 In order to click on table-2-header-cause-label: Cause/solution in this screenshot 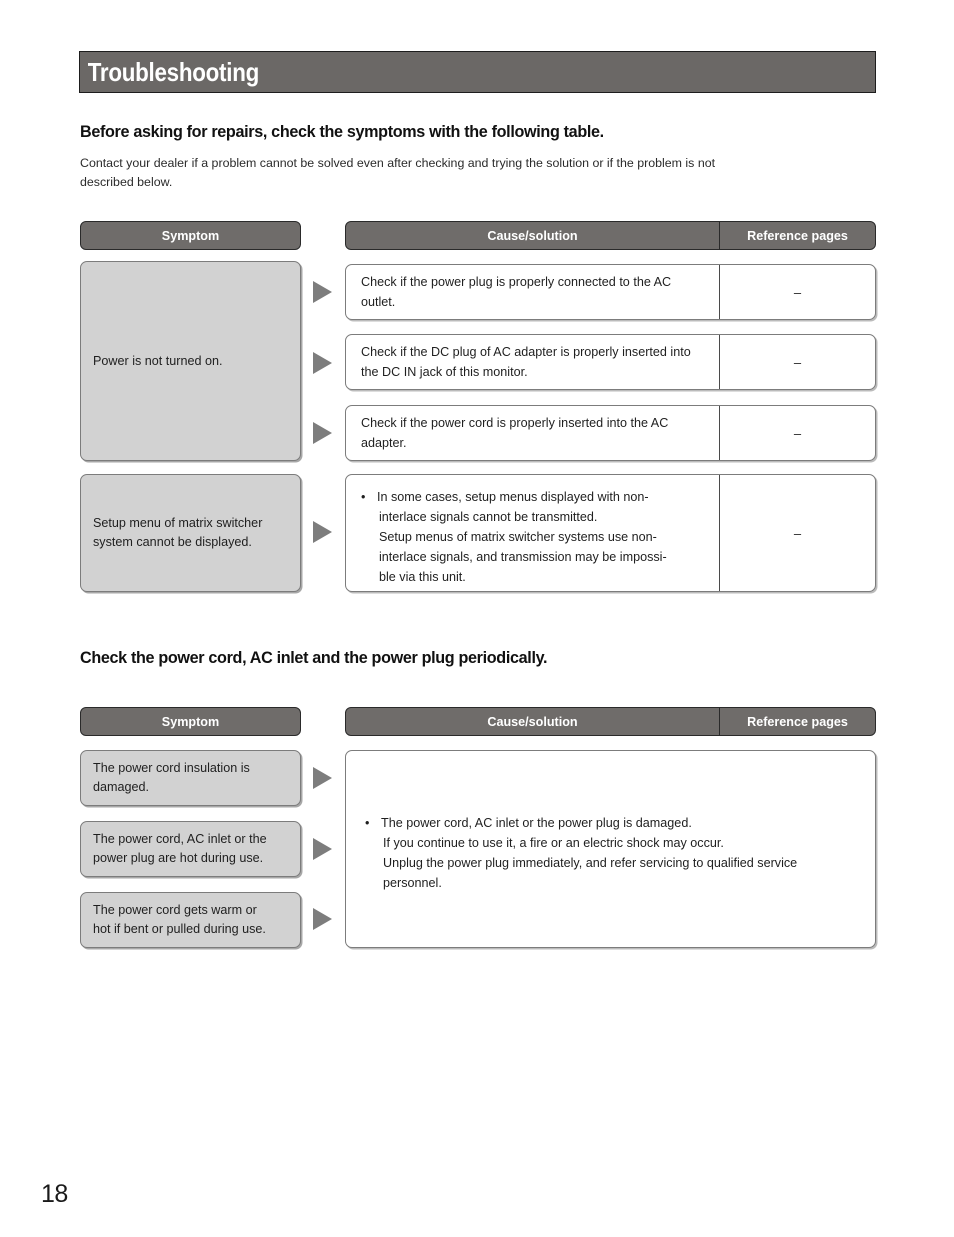, I will do `click(532, 721)`.